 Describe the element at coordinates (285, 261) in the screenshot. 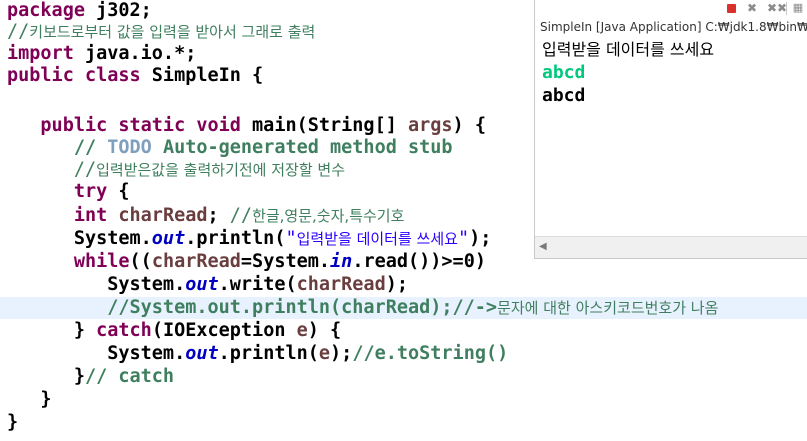

I see `code-token: =System.` at that location.